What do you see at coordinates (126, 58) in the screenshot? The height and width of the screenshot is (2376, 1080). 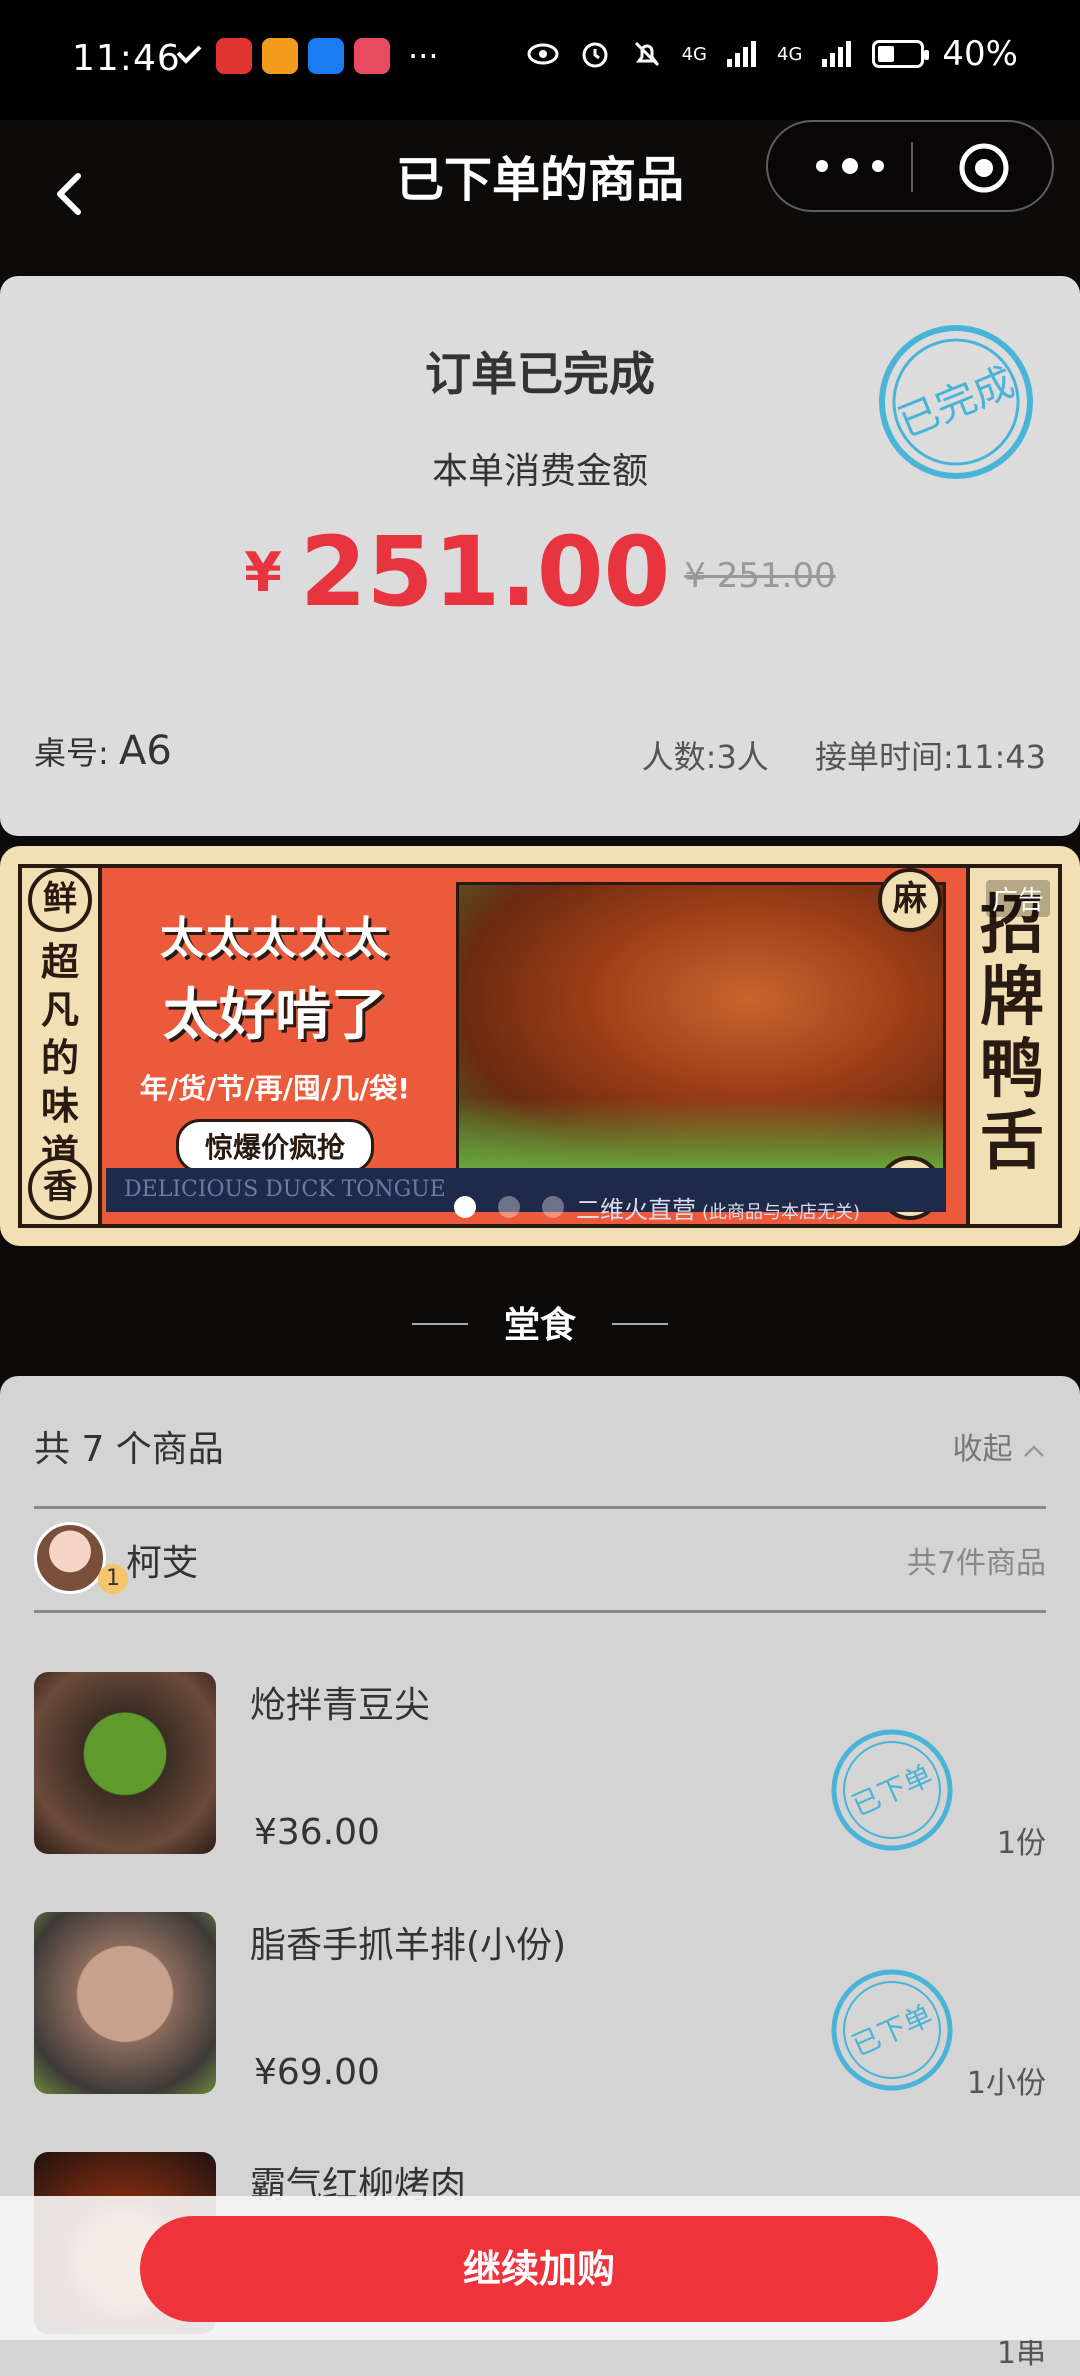 I see `status-time: 11:46` at bounding box center [126, 58].